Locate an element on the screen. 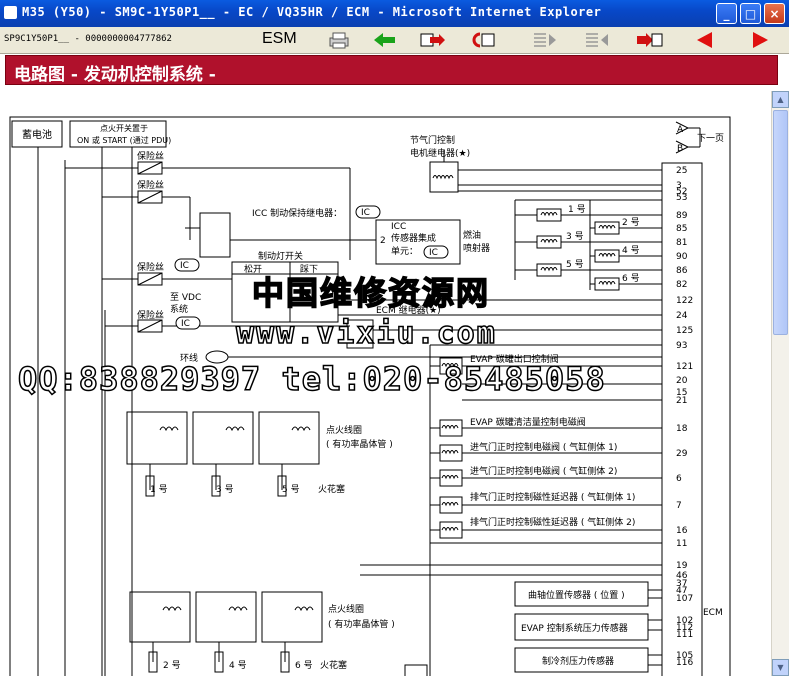 Image resolution: width=789 pixels, height=676 pixels. injector-label-1: 燃油 is located at coordinates (472, 235).